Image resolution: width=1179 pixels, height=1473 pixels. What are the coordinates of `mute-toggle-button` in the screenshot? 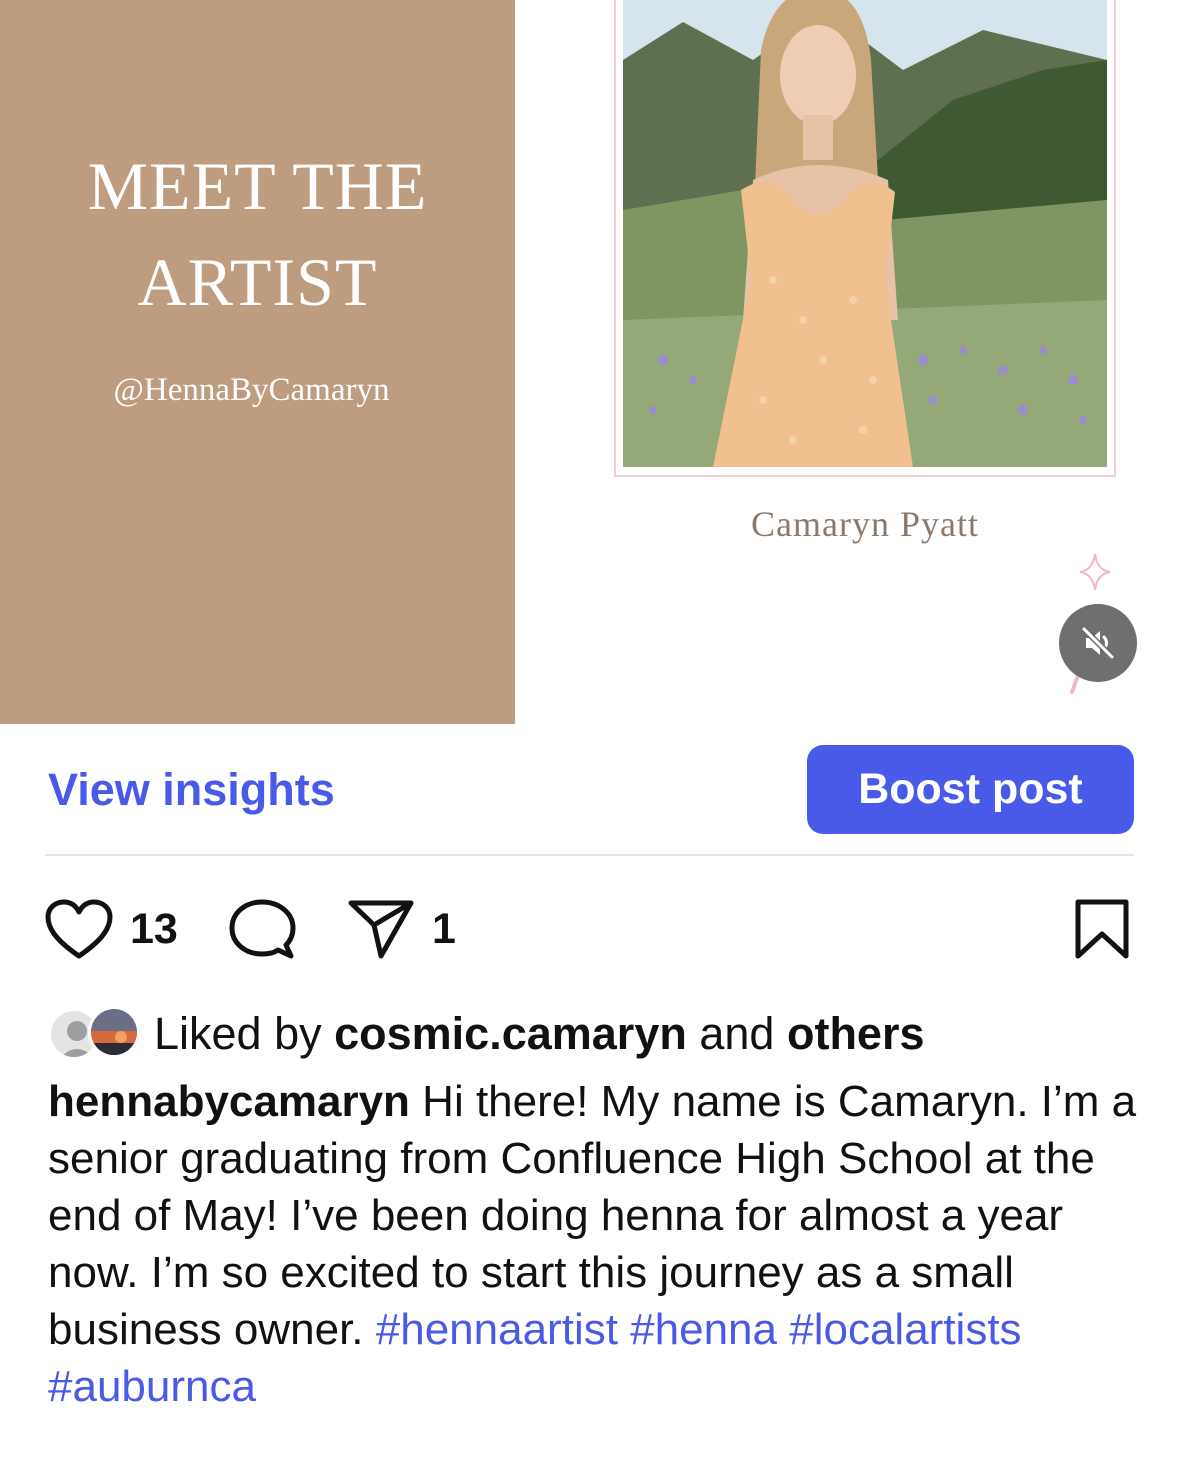 It's located at (1098, 643).